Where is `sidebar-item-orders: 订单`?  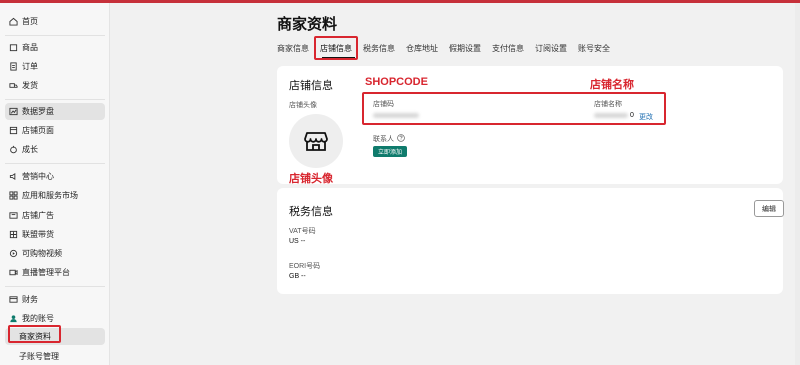
sidebar-item-orders: 订单 is located at coordinates (55, 66).